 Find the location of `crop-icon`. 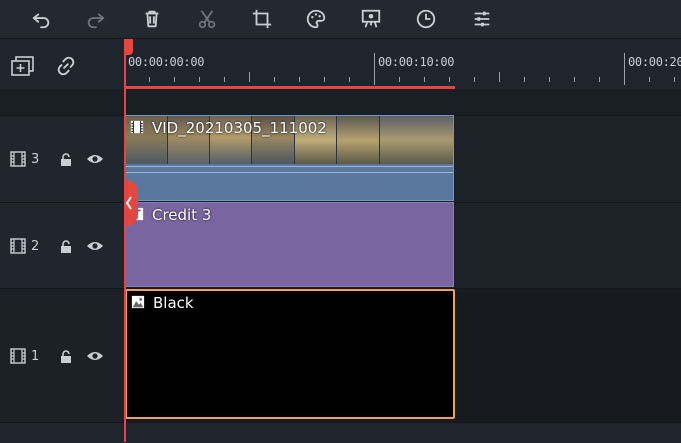

crop-icon is located at coordinates (262, 19).